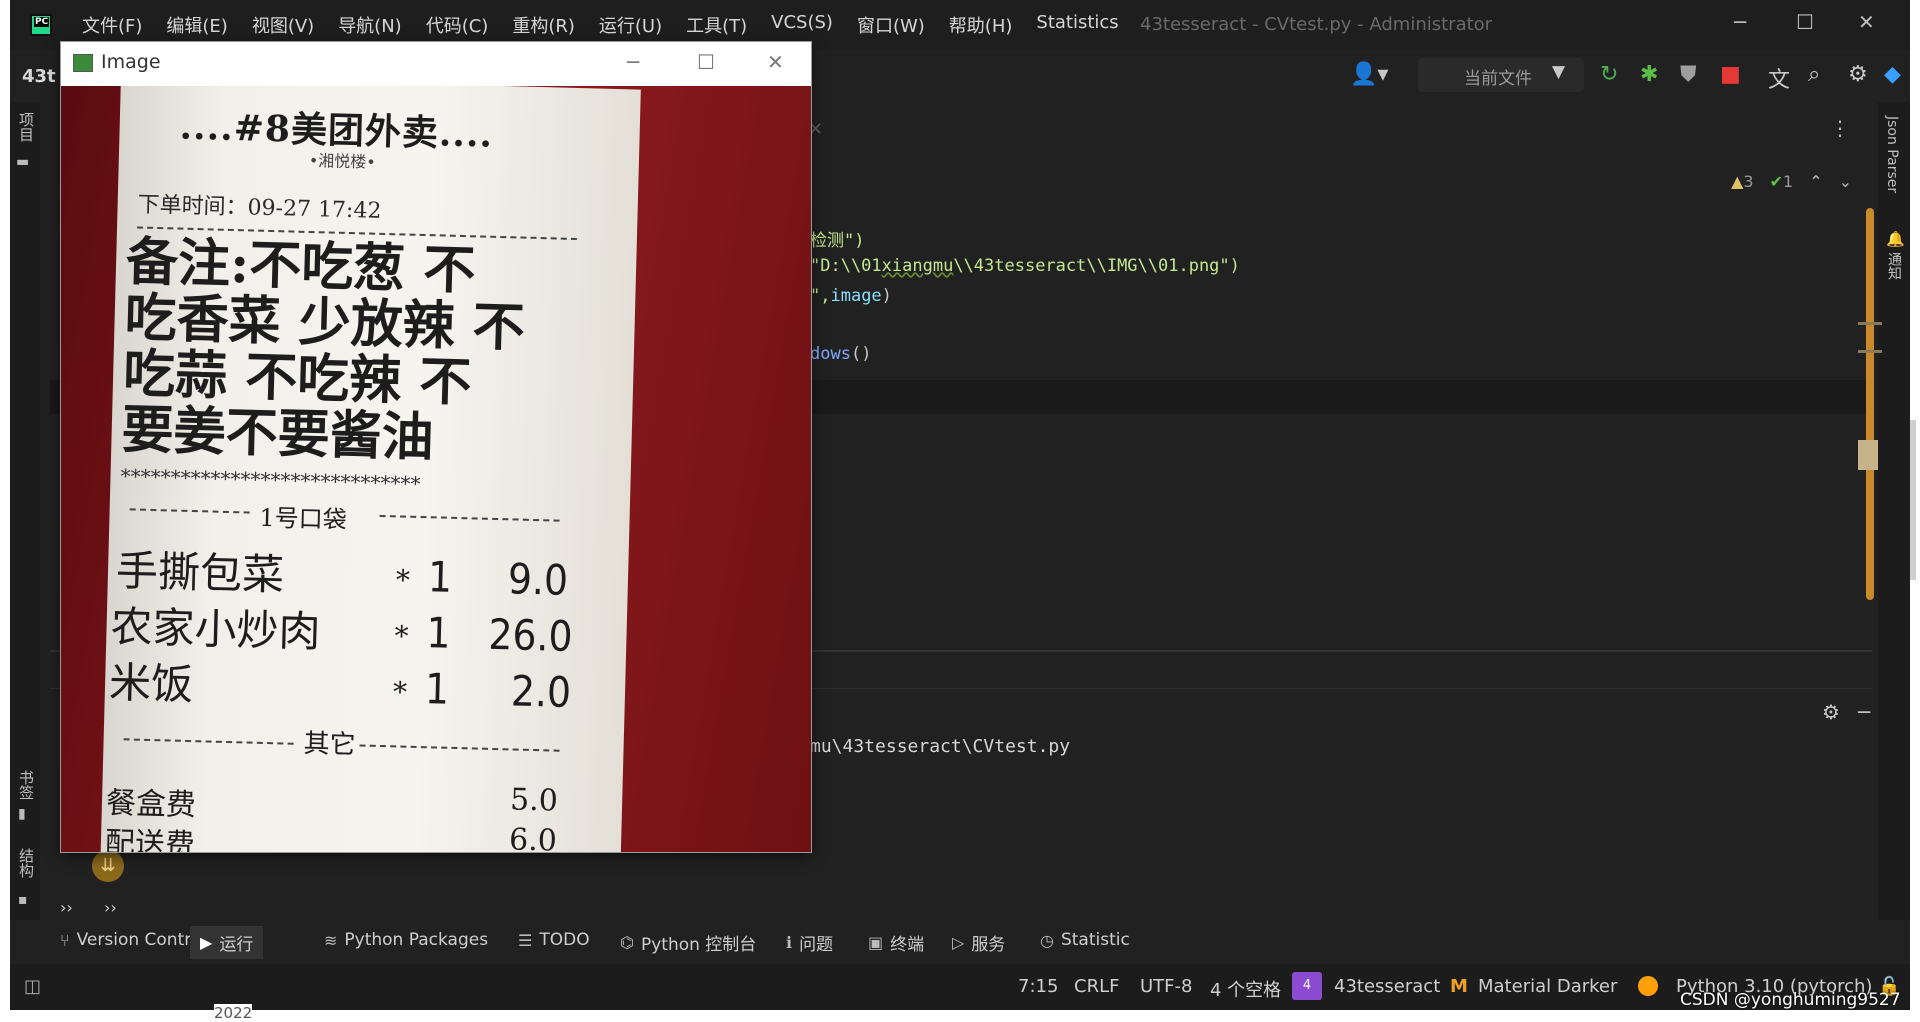  I want to click on indent-setting: 4 个空格, so click(1245, 989).